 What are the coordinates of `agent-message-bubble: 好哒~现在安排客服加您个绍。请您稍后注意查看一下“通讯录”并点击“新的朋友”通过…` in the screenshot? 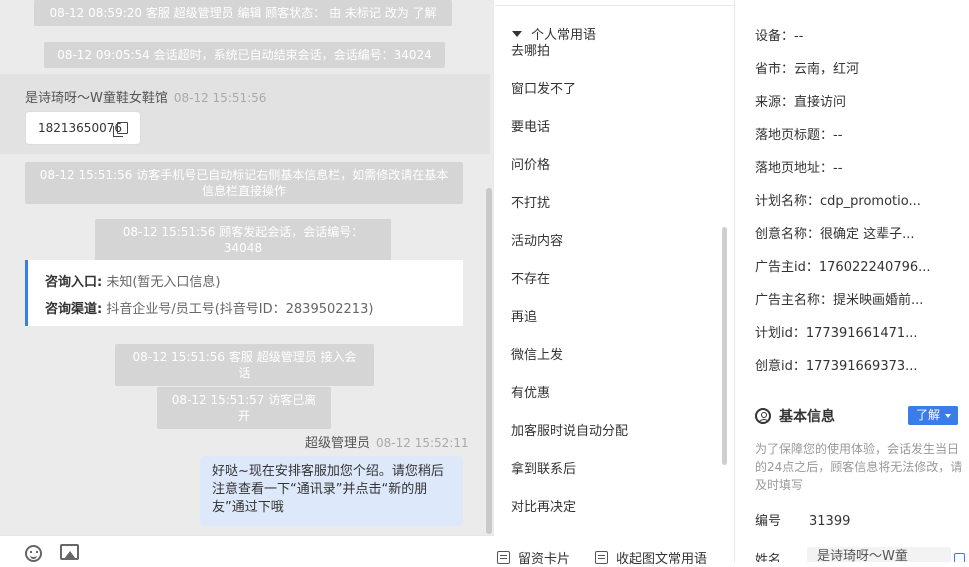 It's located at (331, 491).